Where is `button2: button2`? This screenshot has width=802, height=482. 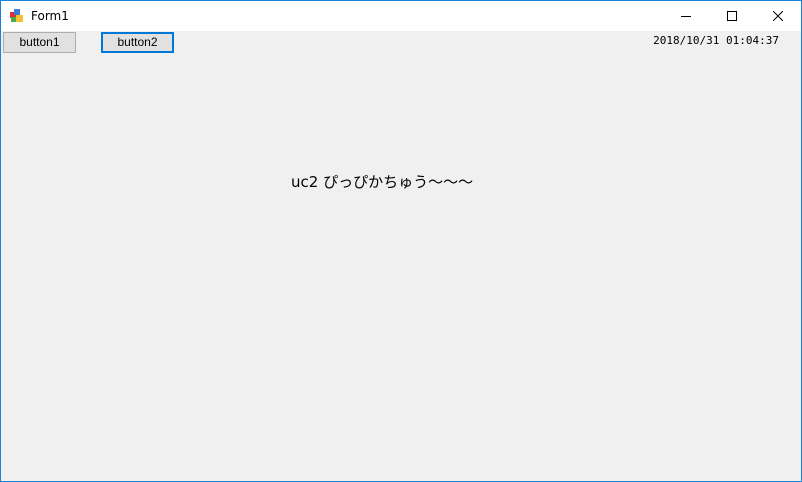
button2: button2 is located at coordinates (137, 42).